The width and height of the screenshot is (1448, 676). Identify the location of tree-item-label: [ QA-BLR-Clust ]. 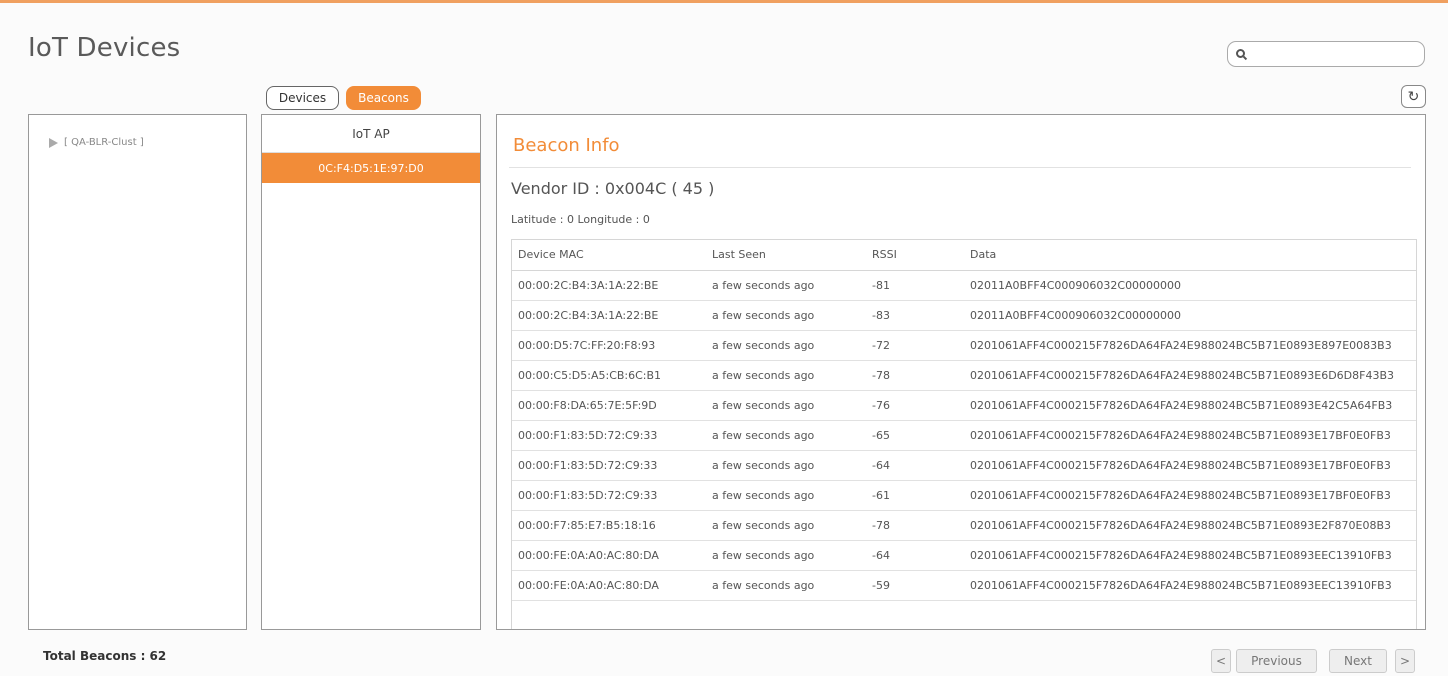
(104, 142).